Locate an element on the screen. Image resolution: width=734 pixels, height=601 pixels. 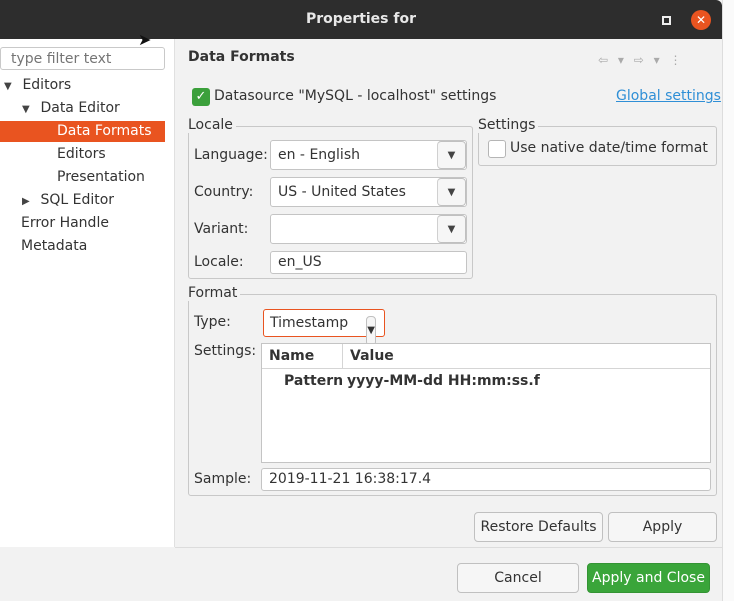
window-title: Properties for is located at coordinates (360, 19).